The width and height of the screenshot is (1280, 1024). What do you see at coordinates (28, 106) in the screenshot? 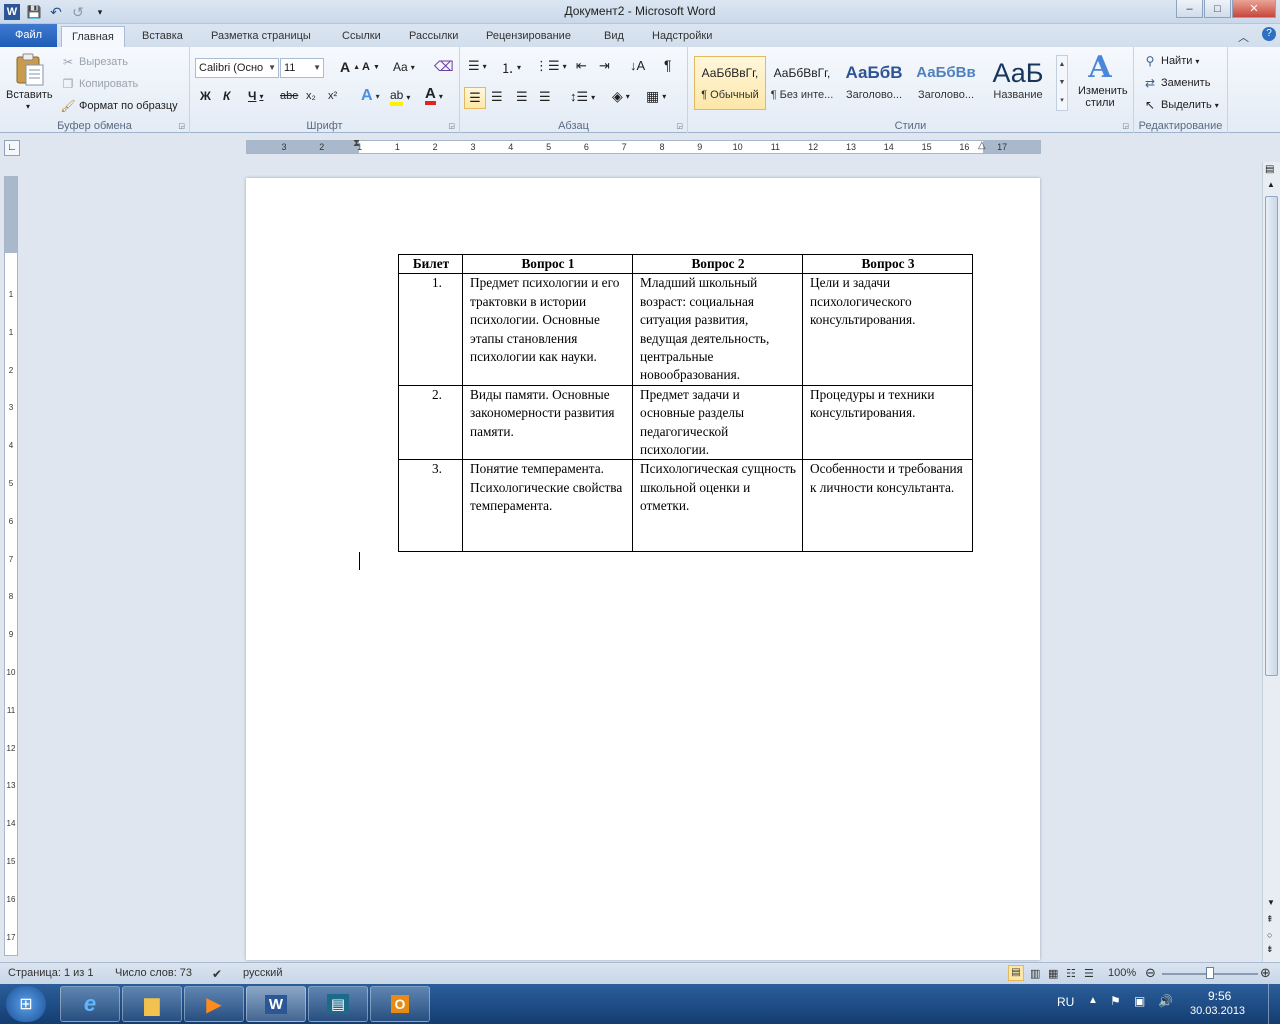
I see `paste-dropdown-icon: ▾` at bounding box center [28, 106].